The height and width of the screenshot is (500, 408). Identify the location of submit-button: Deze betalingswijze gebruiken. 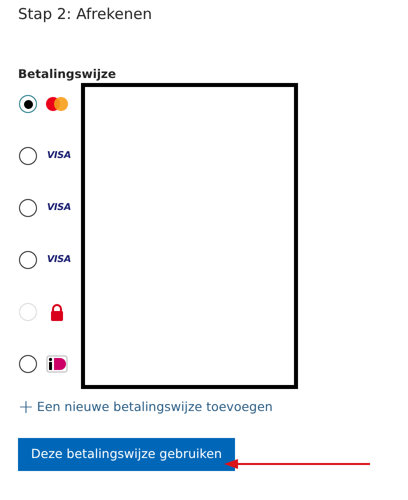
(126, 454).